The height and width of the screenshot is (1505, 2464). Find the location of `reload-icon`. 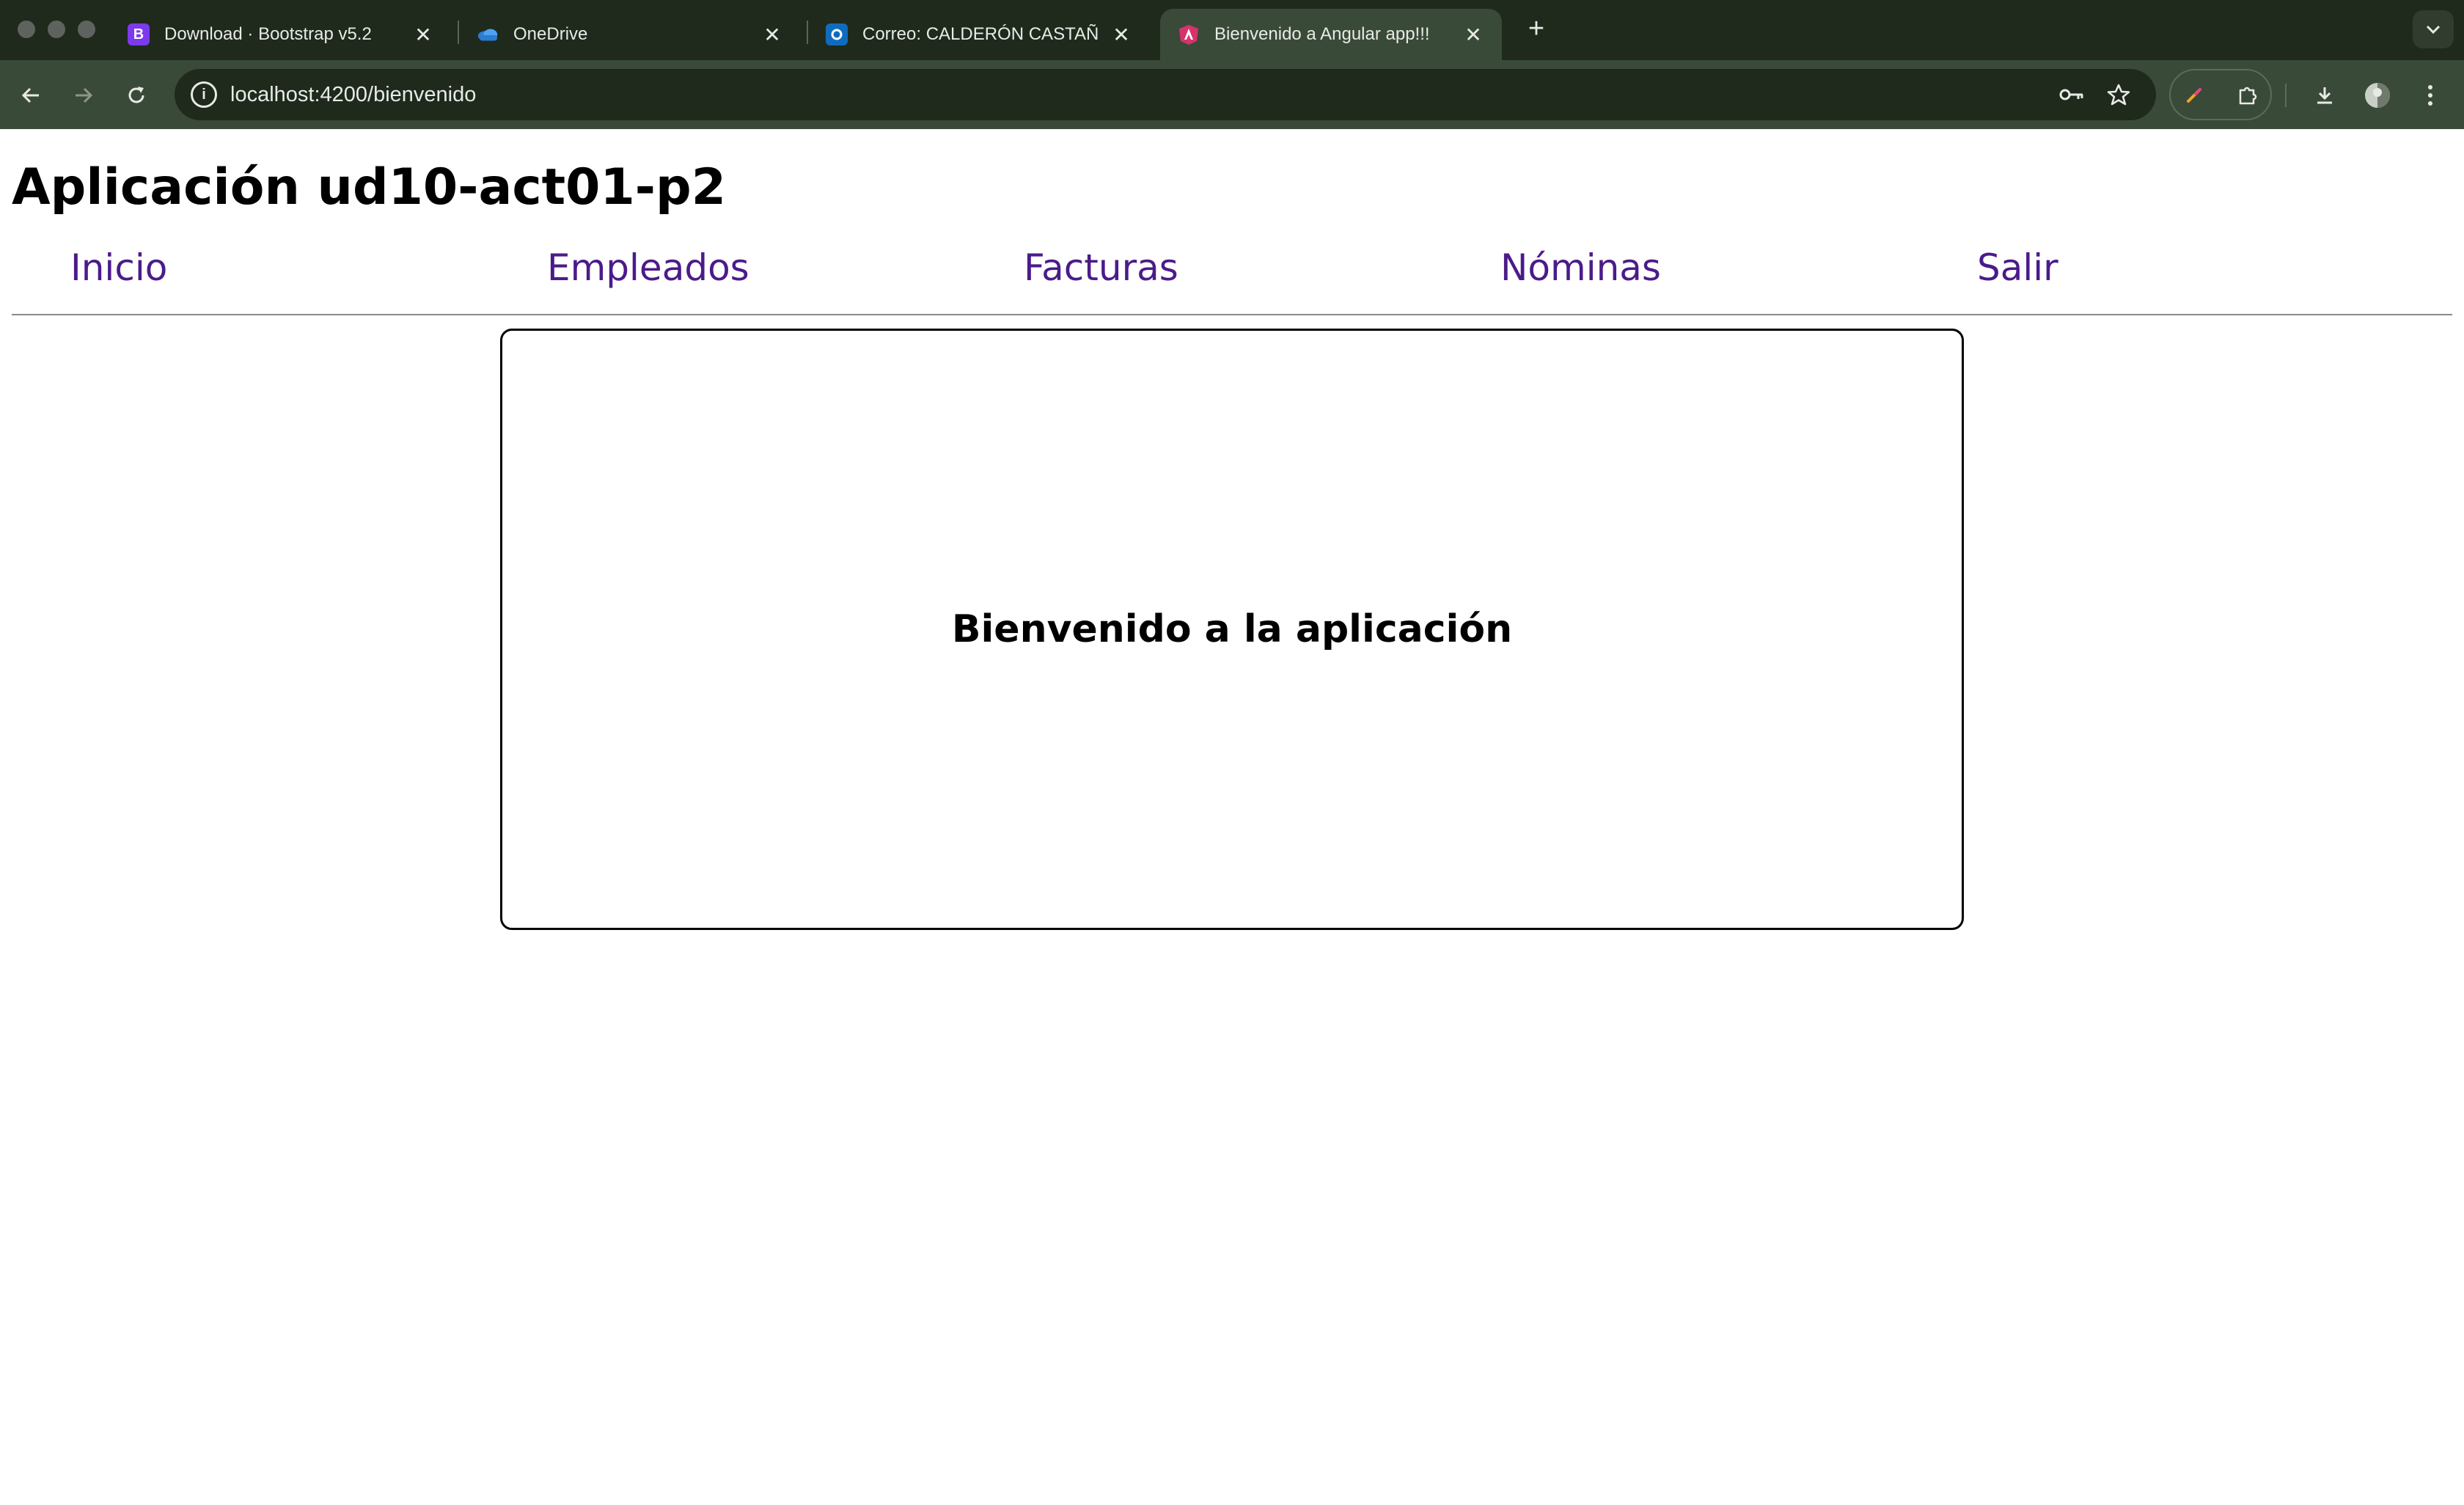

reload-icon is located at coordinates (136, 95).